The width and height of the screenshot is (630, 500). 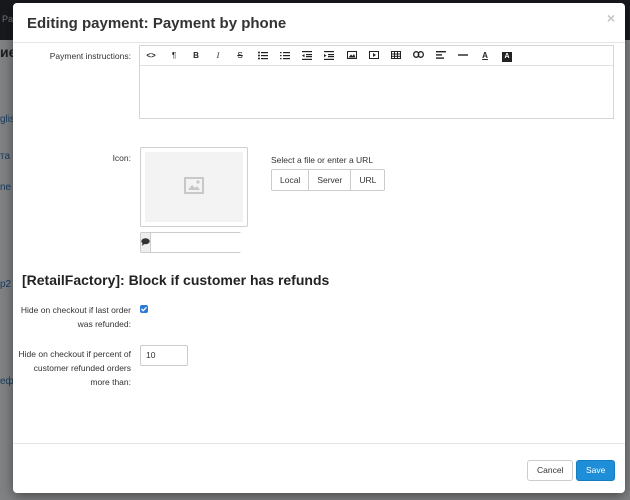 I want to click on icon-placeholder, so click(x=194, y=187).